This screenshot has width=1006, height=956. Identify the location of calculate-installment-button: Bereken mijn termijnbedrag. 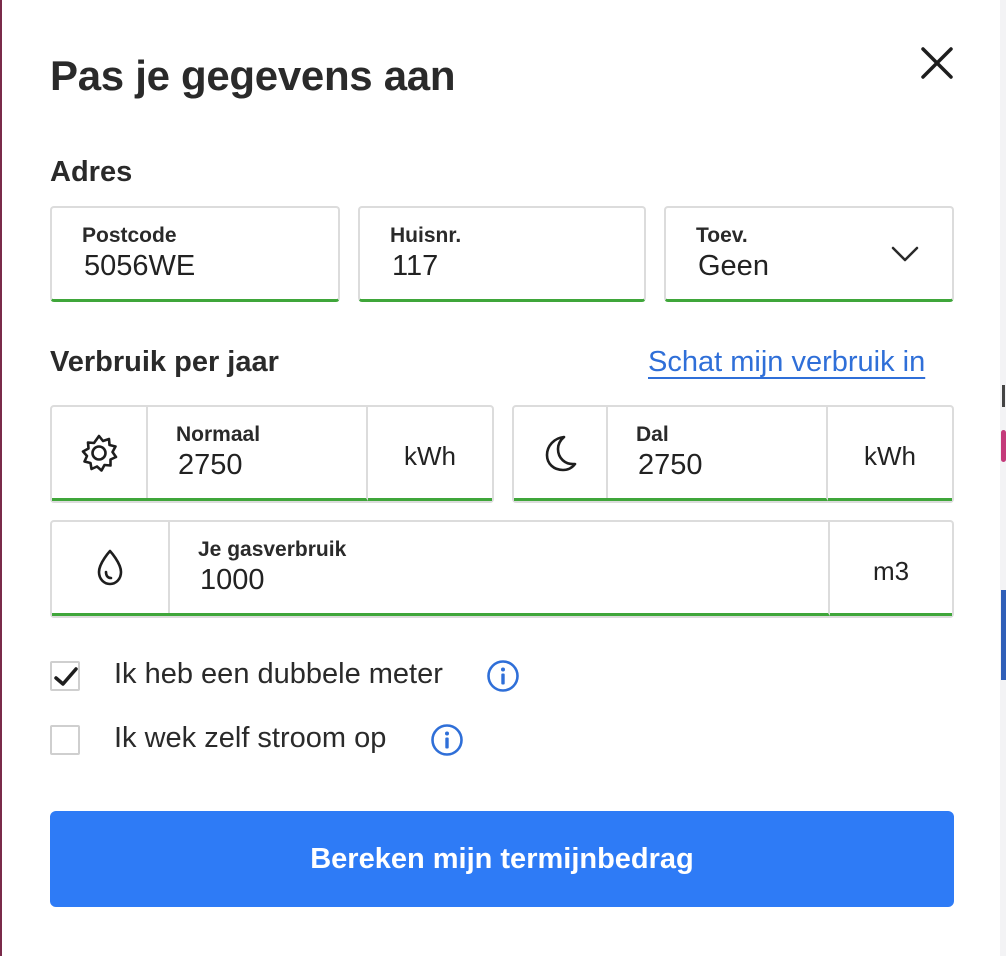
(502, 859).